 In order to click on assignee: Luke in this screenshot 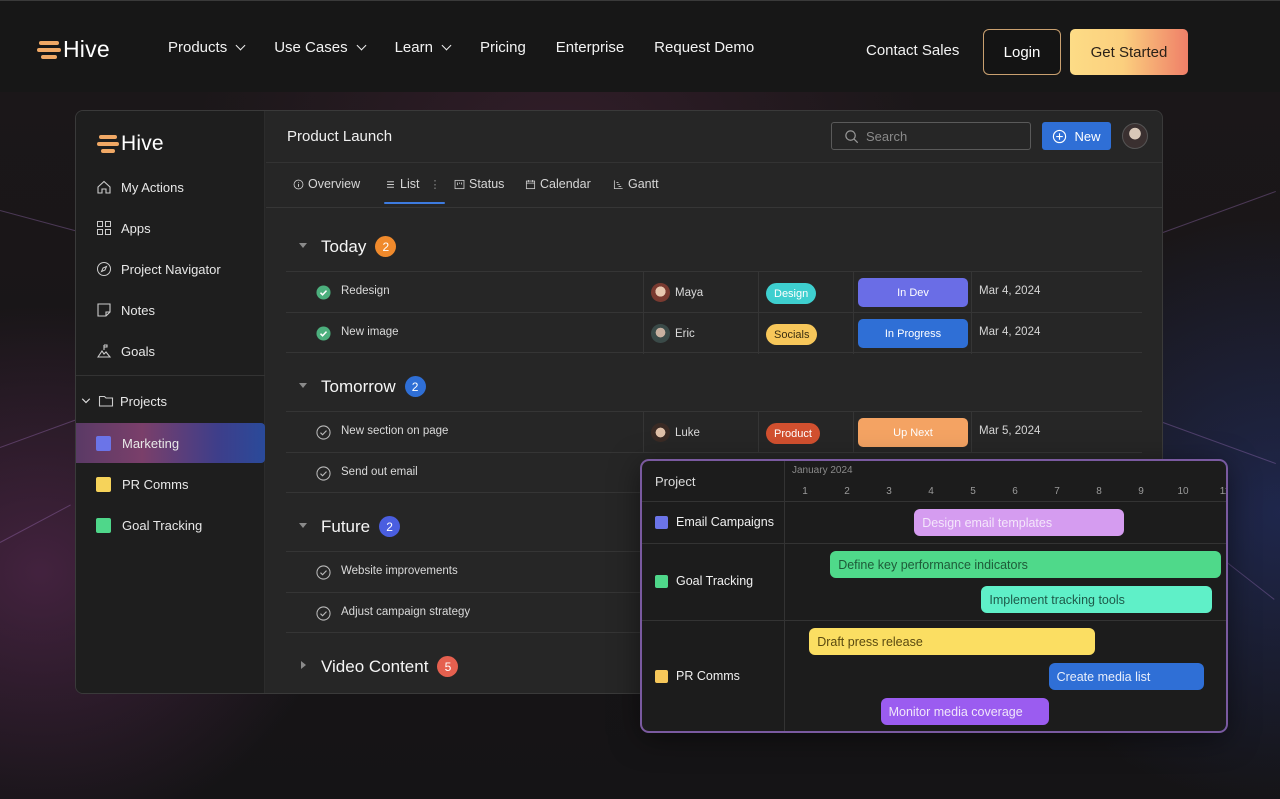, I will do `click(675, 432)`.